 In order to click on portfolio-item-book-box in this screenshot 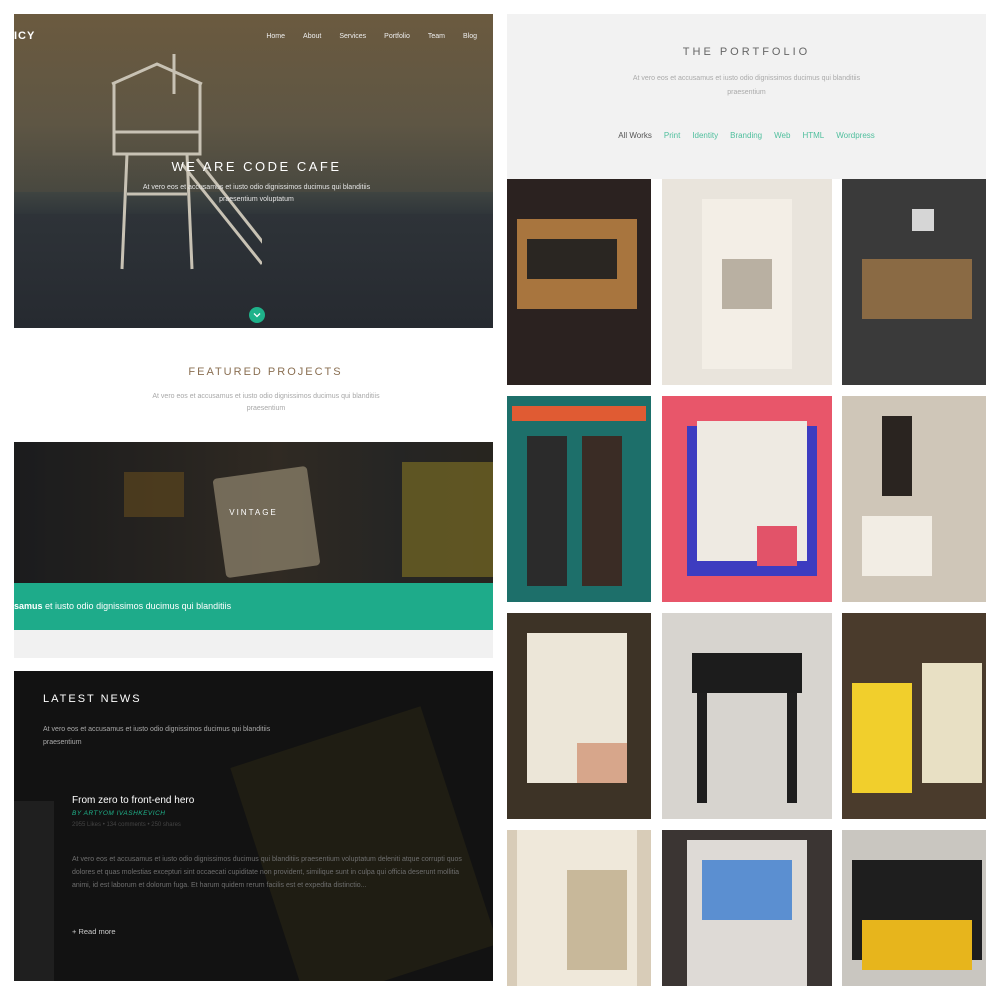, I will do `click(914, 908)`.